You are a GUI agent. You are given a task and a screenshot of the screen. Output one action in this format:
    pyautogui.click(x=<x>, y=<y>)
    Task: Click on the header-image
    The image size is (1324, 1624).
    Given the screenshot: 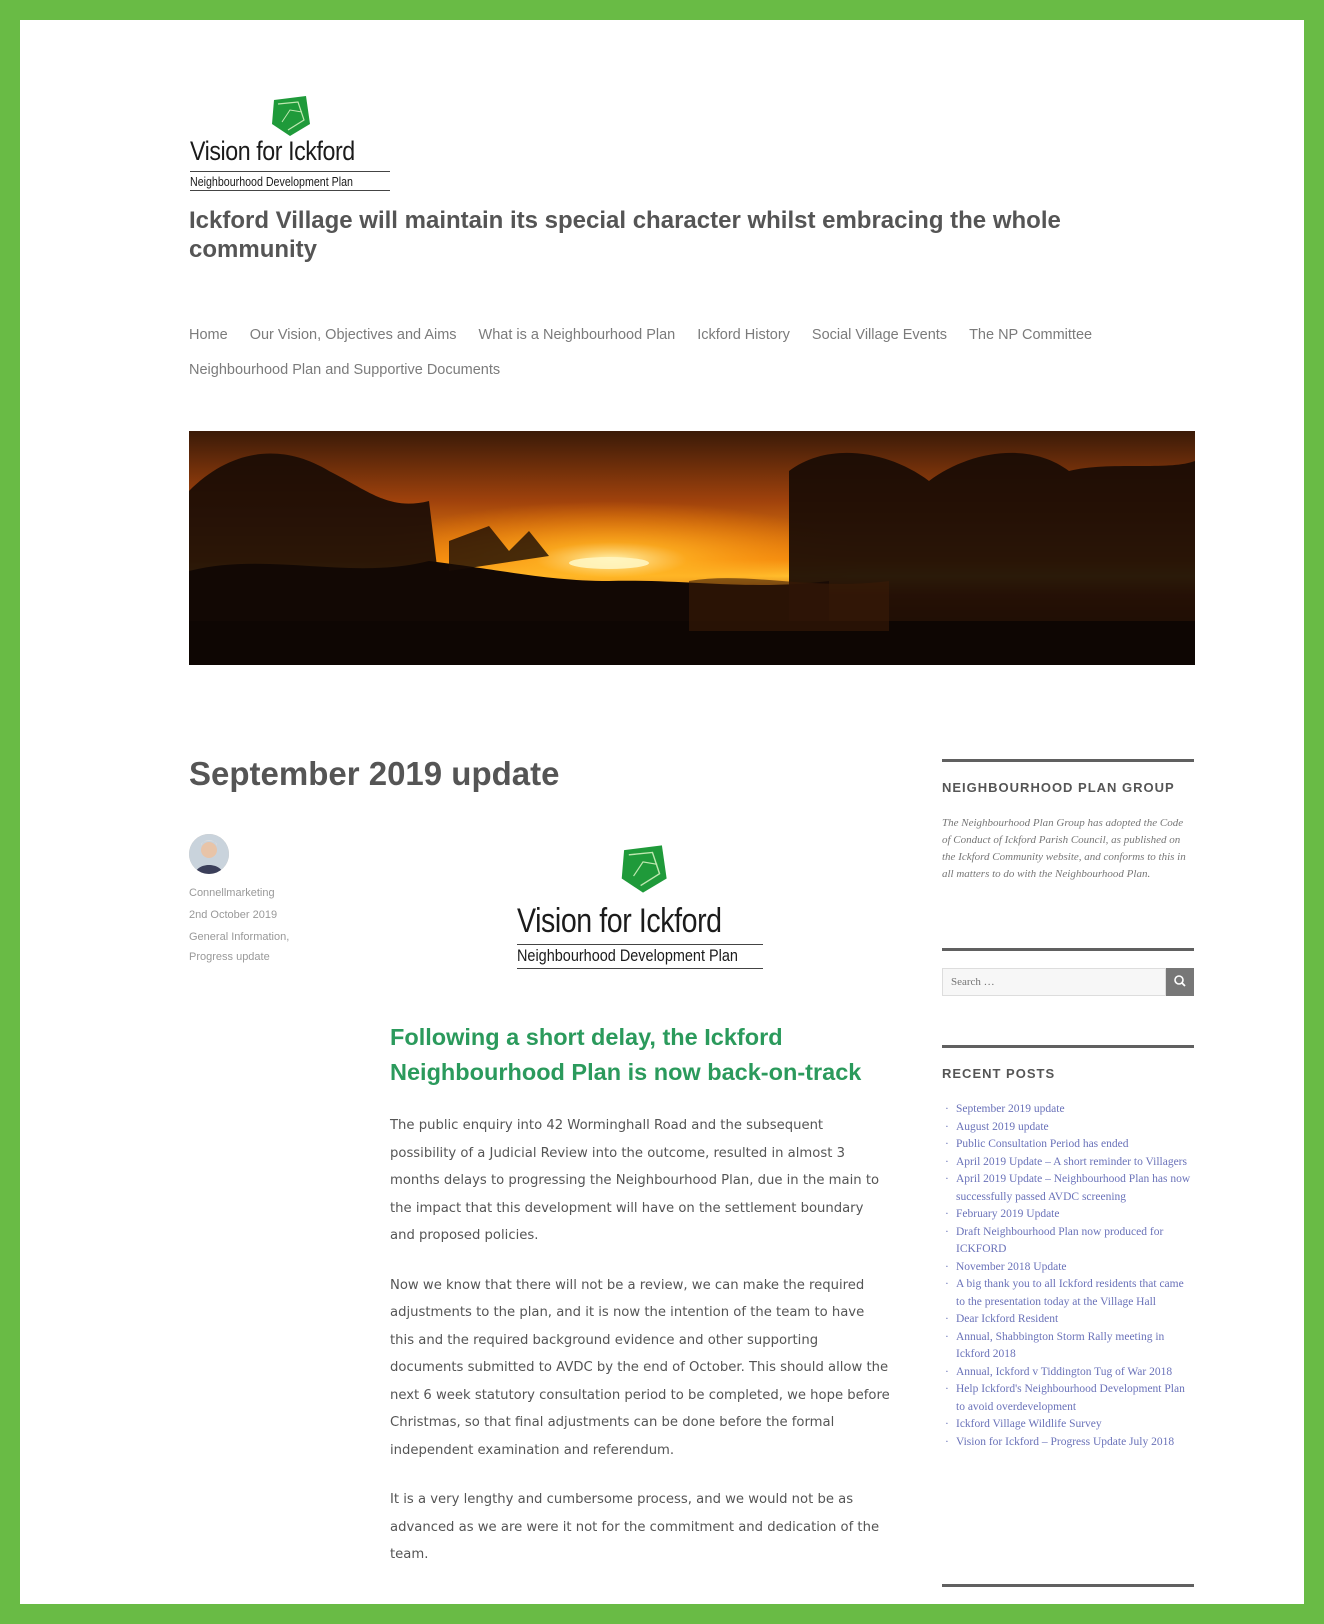 What is the action you would take?
    pyautogui.click(x=692, y=548)
    